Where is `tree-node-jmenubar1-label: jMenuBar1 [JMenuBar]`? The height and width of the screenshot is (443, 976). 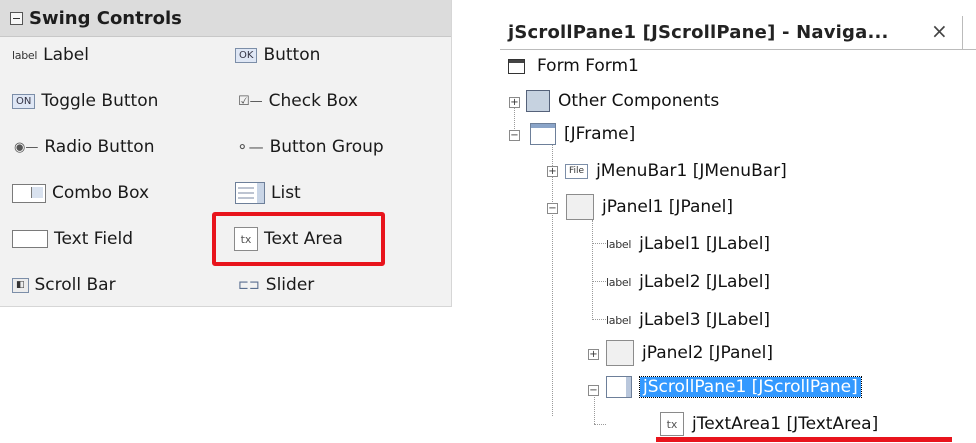 tree-node-jmenubar1-label: jMenuBar1 [JMenuBar] is located at coordinates (691, 171).